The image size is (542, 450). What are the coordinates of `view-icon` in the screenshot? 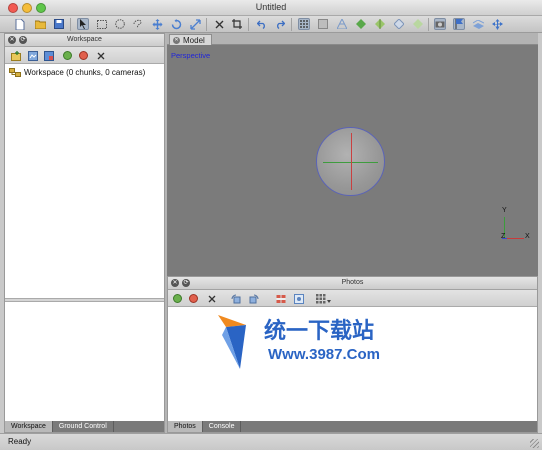 It's located at (298, 298).